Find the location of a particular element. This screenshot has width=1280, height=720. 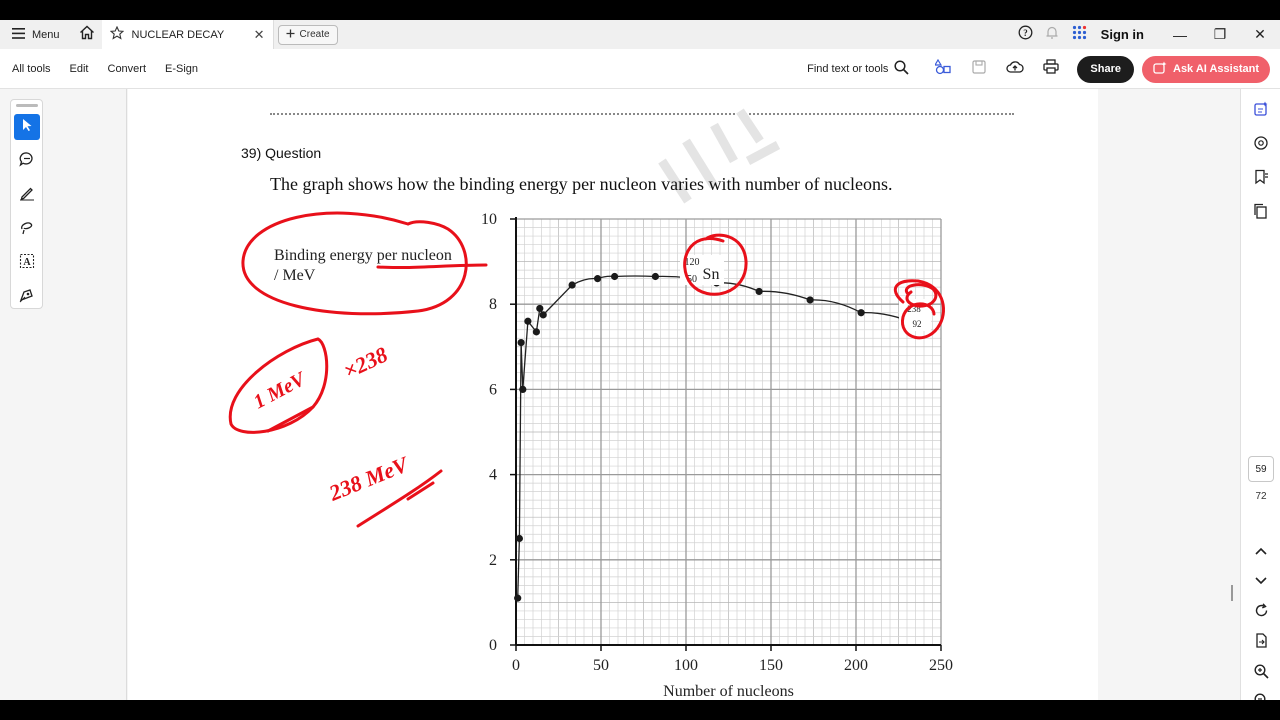

text-box-icon: A is located at coordinates (27, 263).